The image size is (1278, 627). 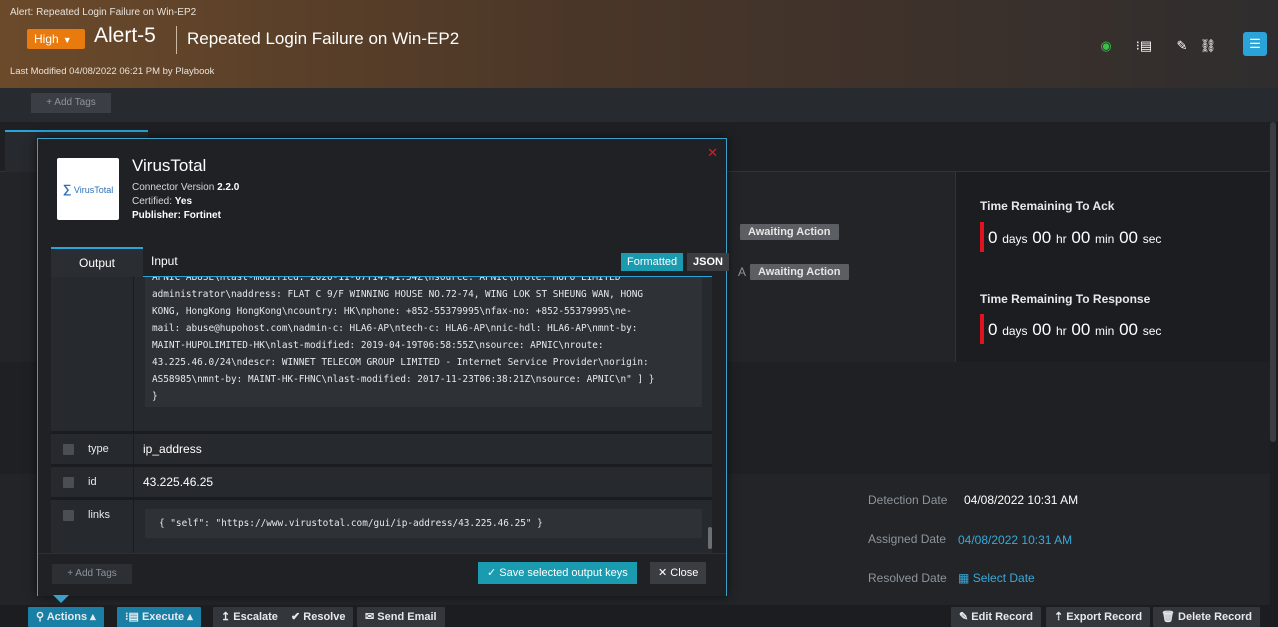 I want to click on connector-publisher: Publisher: Fortinet, so click(x=176, y=215).